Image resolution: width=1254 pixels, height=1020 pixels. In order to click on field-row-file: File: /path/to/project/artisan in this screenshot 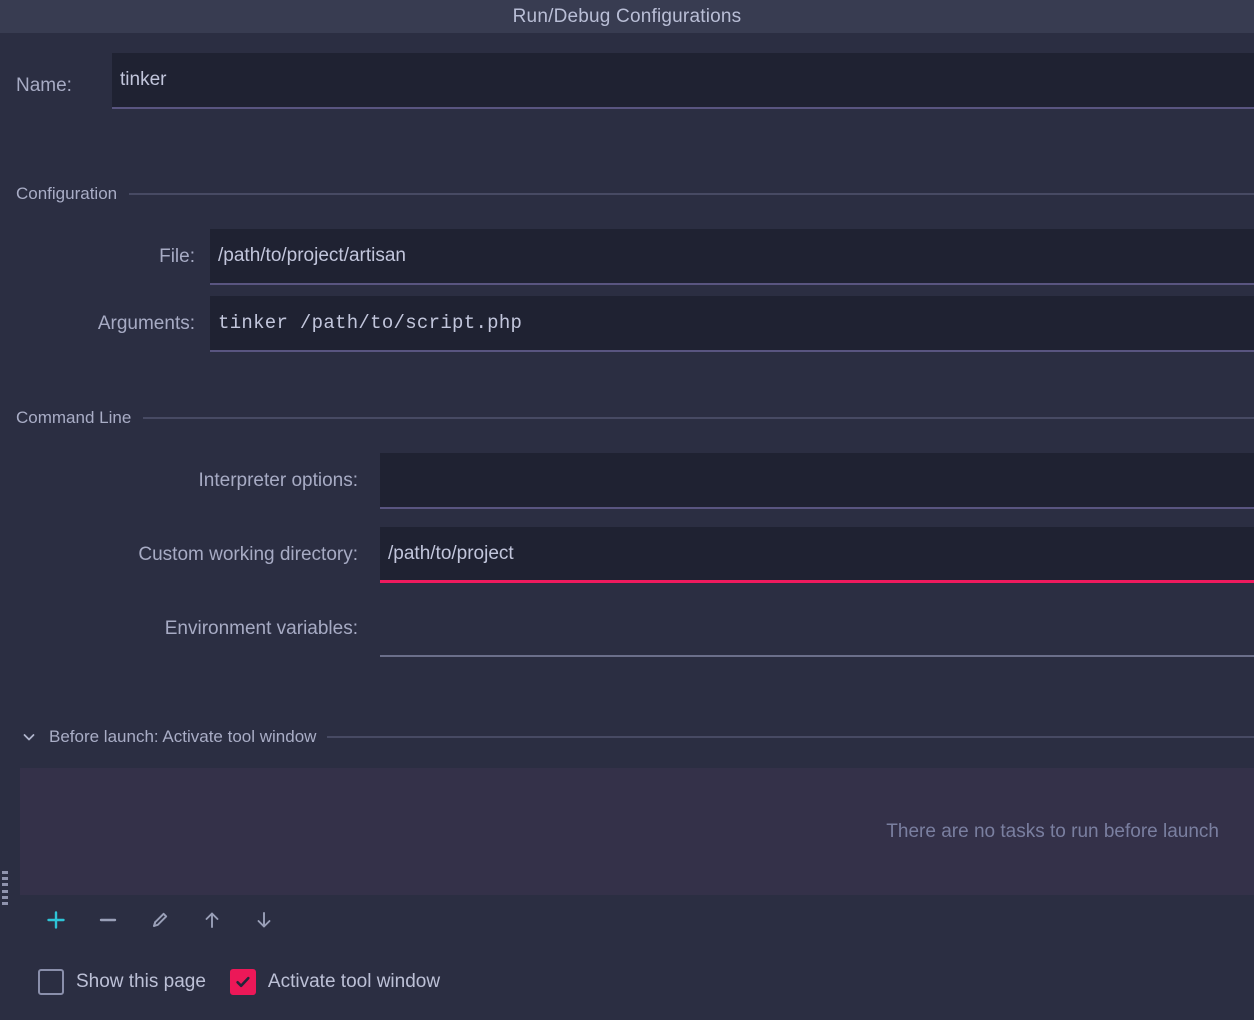, I will do `click(627, 257)`.